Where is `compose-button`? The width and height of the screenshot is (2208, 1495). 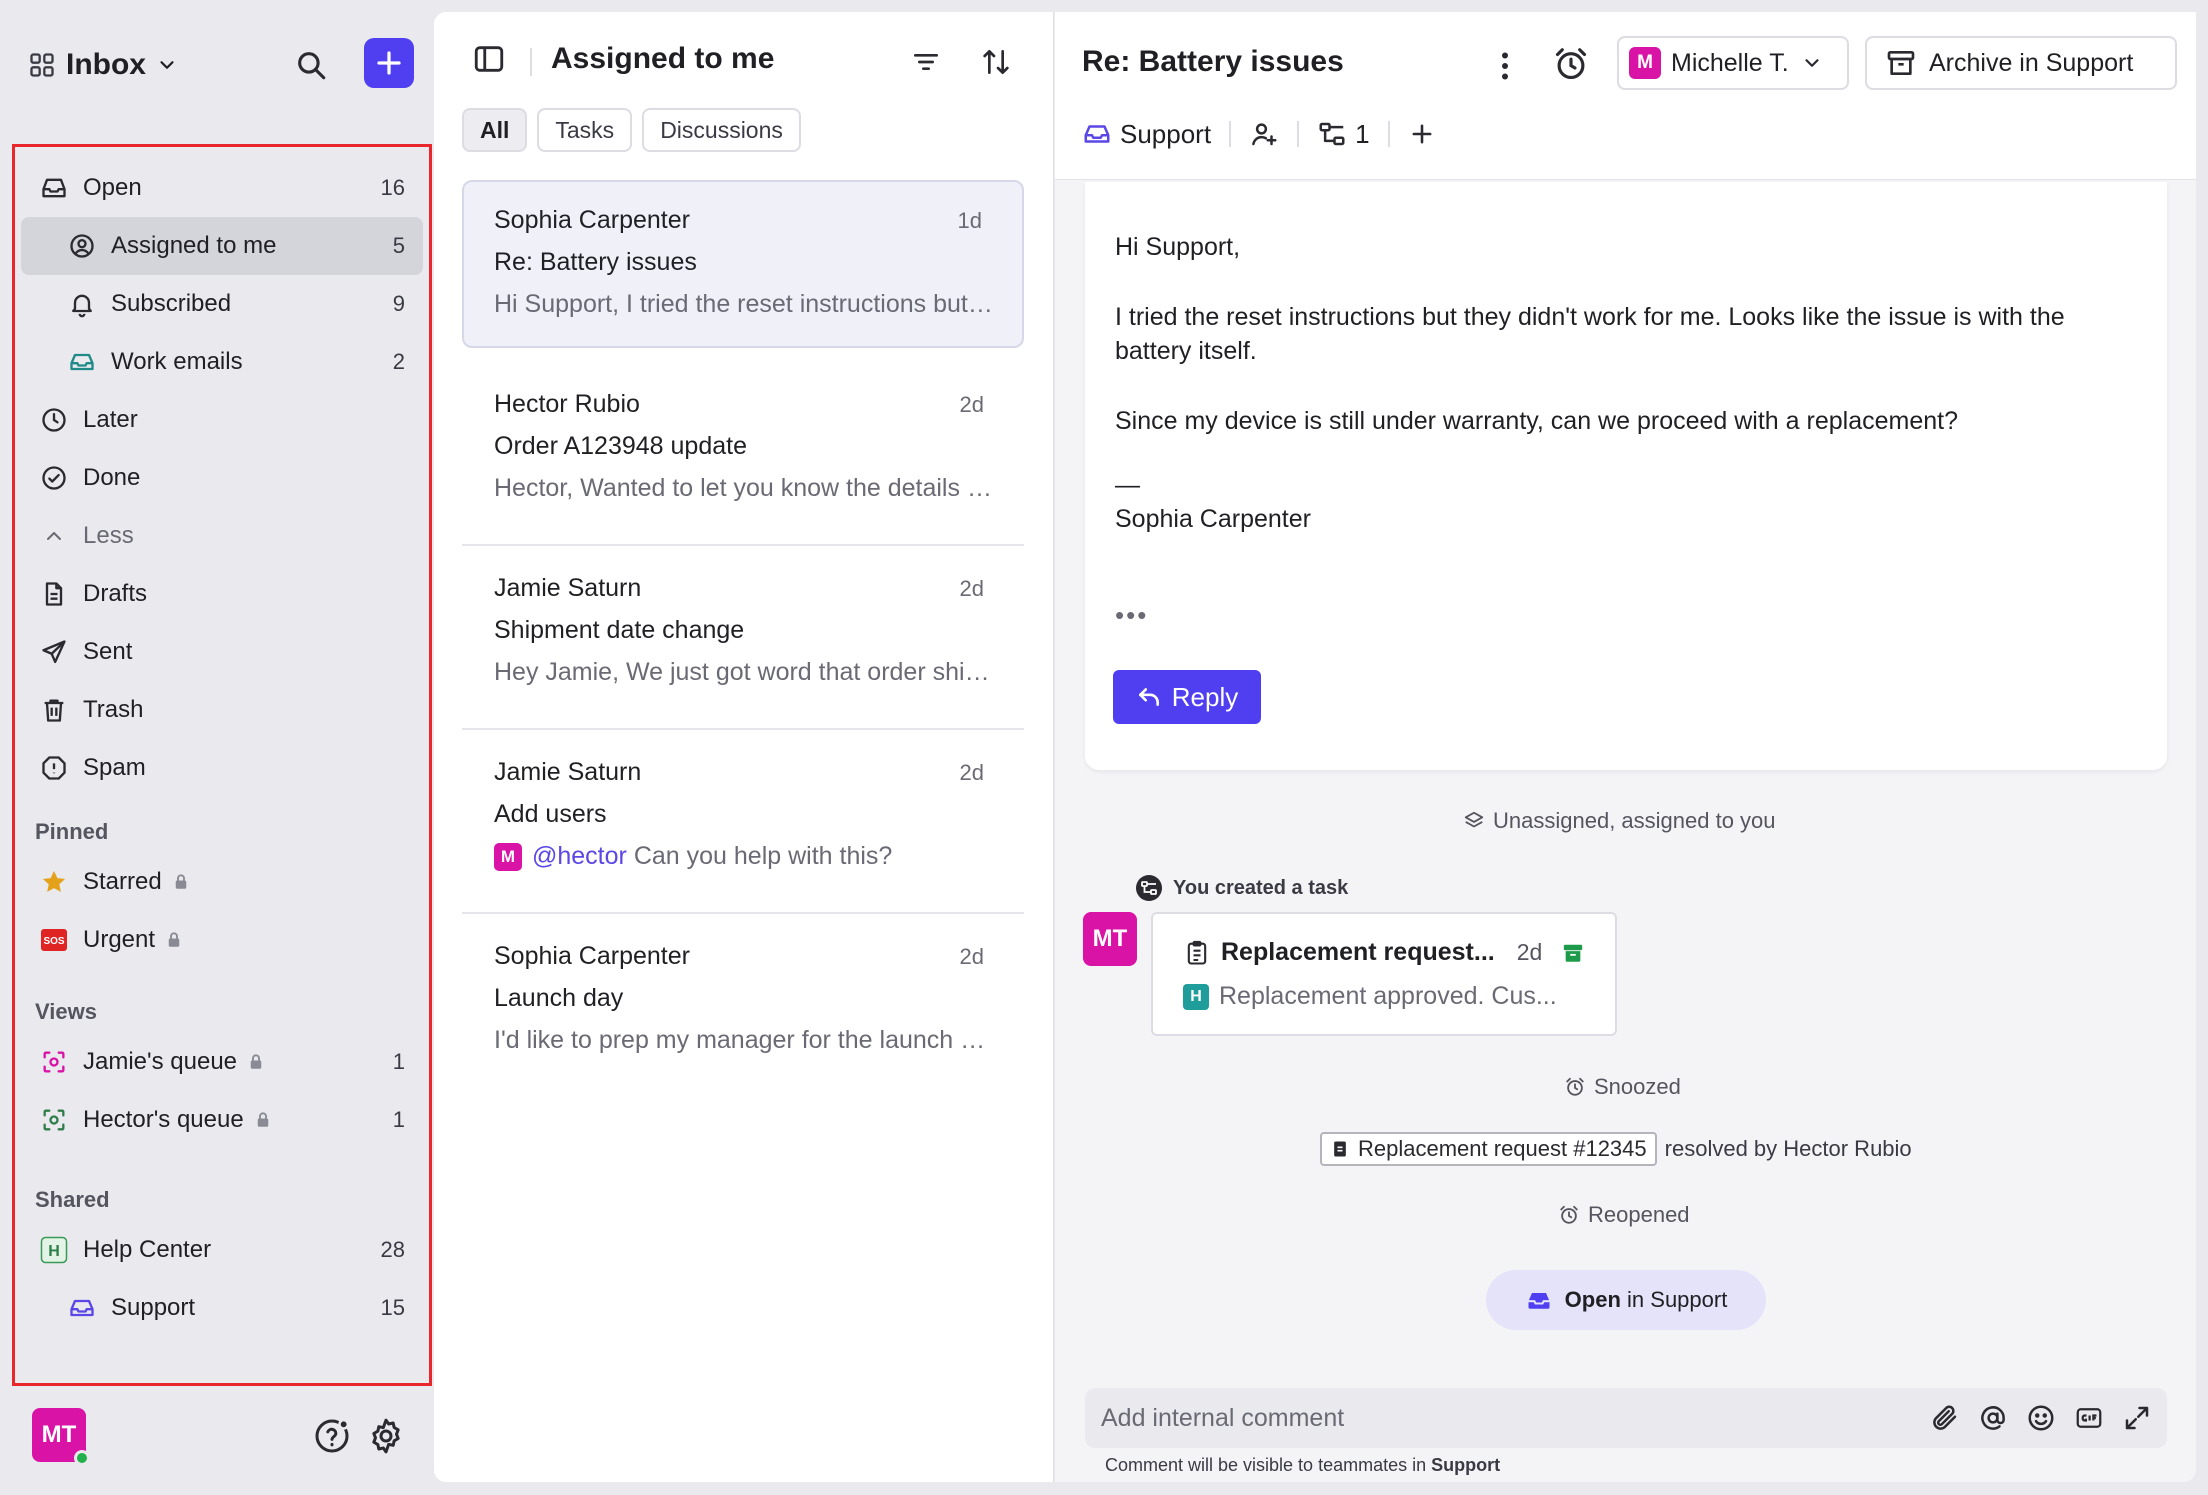
compose-button is located at coordinates (389, 63).